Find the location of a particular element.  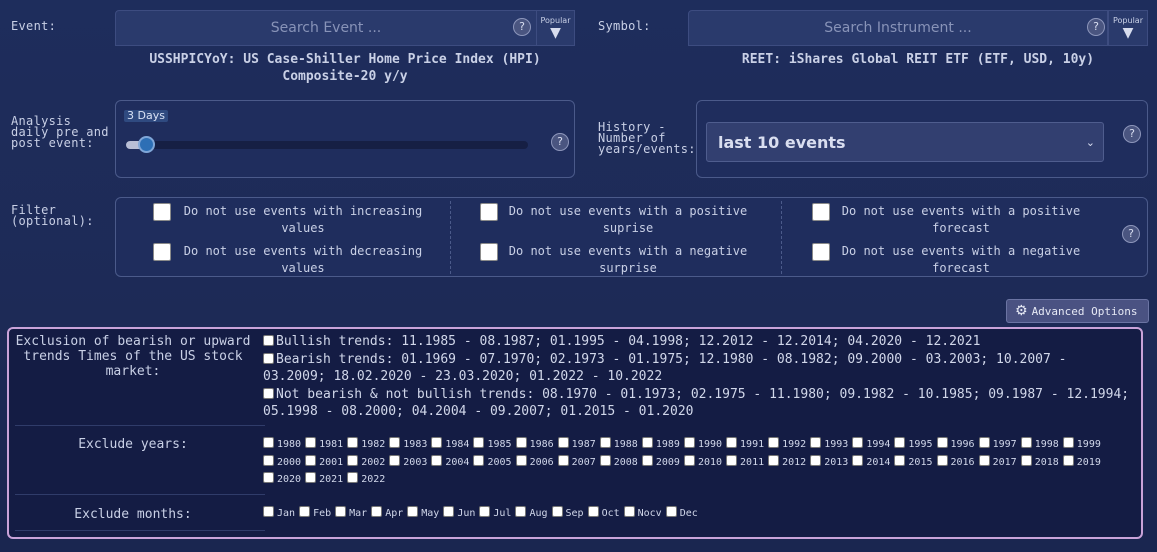

symbol-popular-dropdown: Popular ▼ is located at coordinates (1128, 28).